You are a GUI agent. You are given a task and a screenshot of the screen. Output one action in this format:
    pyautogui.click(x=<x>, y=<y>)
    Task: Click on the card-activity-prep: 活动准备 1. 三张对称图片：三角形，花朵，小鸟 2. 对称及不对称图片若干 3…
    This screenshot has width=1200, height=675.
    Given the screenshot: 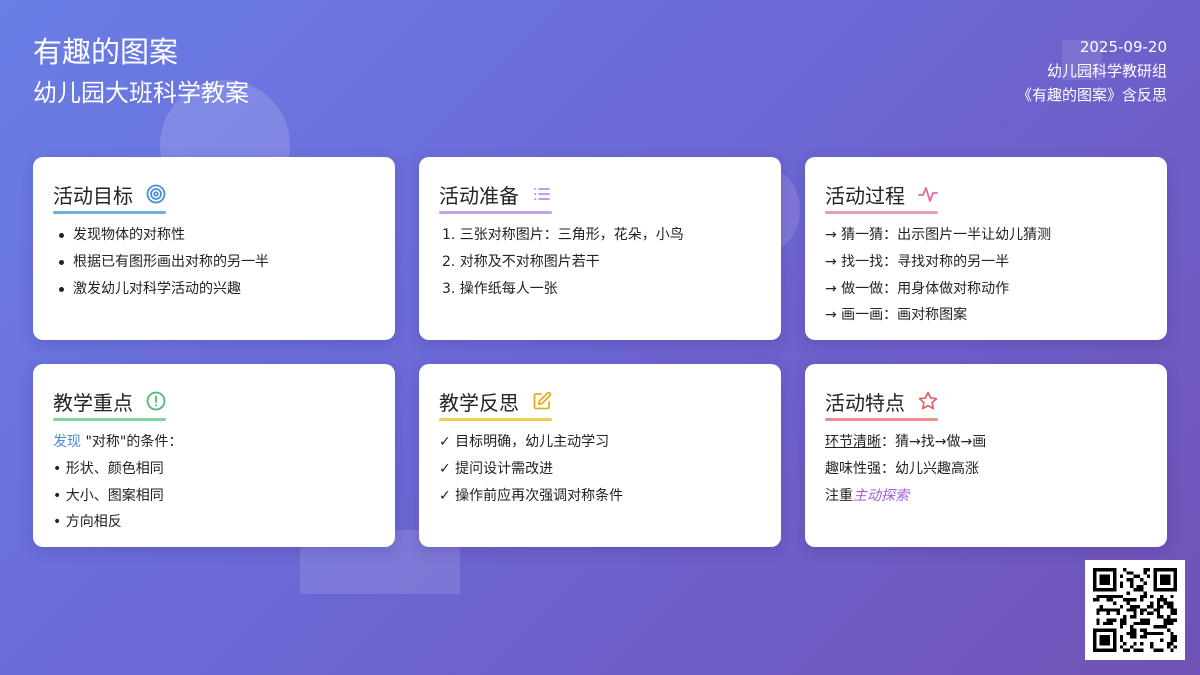 What is the action you would take?
    pyautogui.click(x=600, y=248)
    